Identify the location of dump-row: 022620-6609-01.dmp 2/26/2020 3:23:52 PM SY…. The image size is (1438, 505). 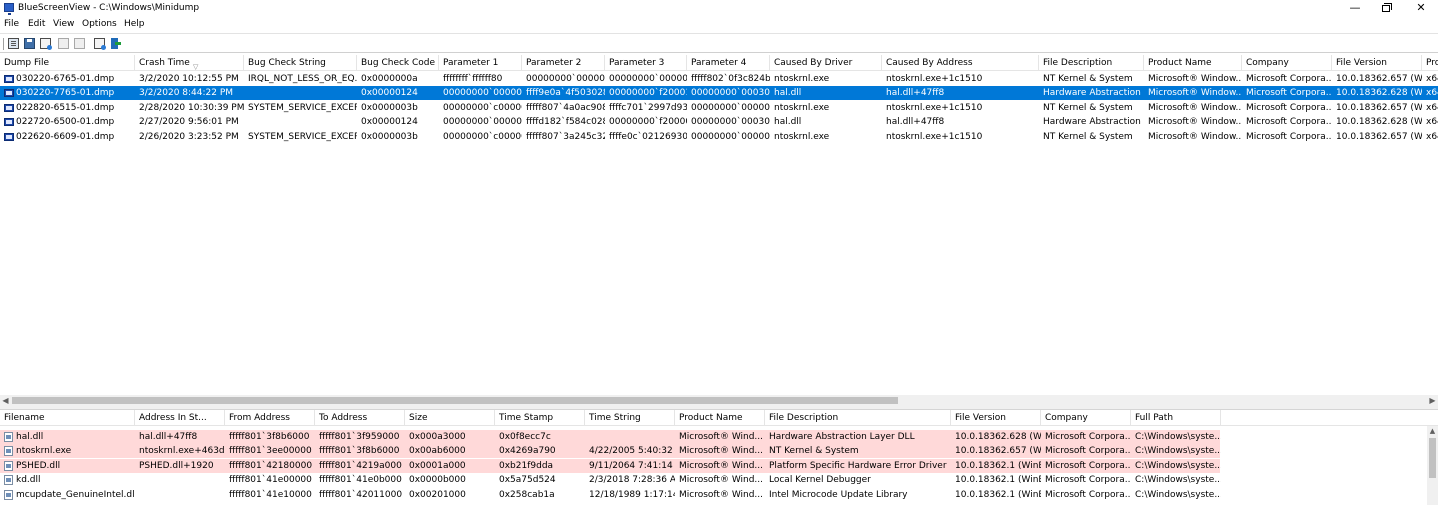
(719, 137).